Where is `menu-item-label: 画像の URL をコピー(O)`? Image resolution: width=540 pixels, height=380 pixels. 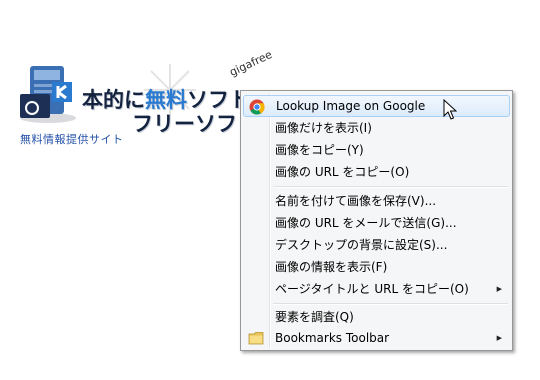 menu-item-label: 画像の URL をコピー(O) is located at coordinates (342, 172).